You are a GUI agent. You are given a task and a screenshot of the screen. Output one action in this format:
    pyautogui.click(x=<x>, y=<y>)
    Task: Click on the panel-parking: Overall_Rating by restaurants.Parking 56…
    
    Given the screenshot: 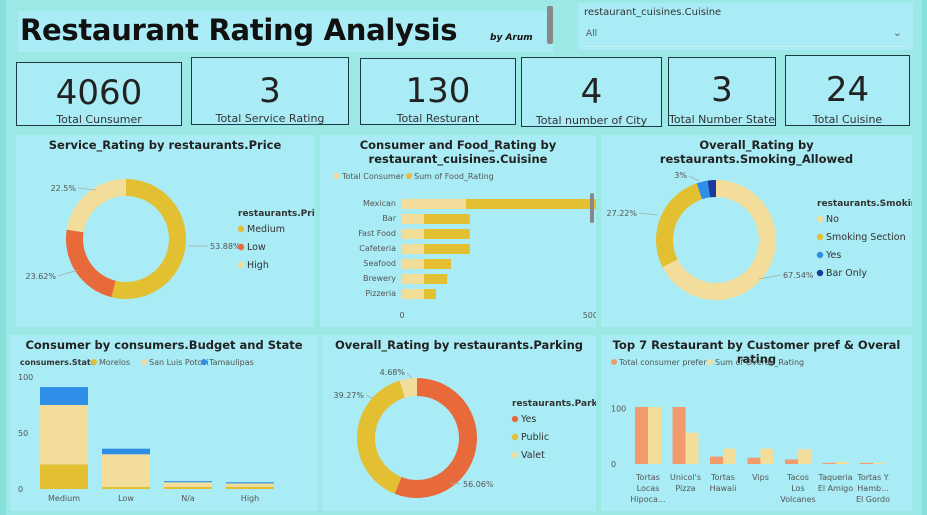 What is the action you would take?
    pyautogui.click(x=459, y=423)
    